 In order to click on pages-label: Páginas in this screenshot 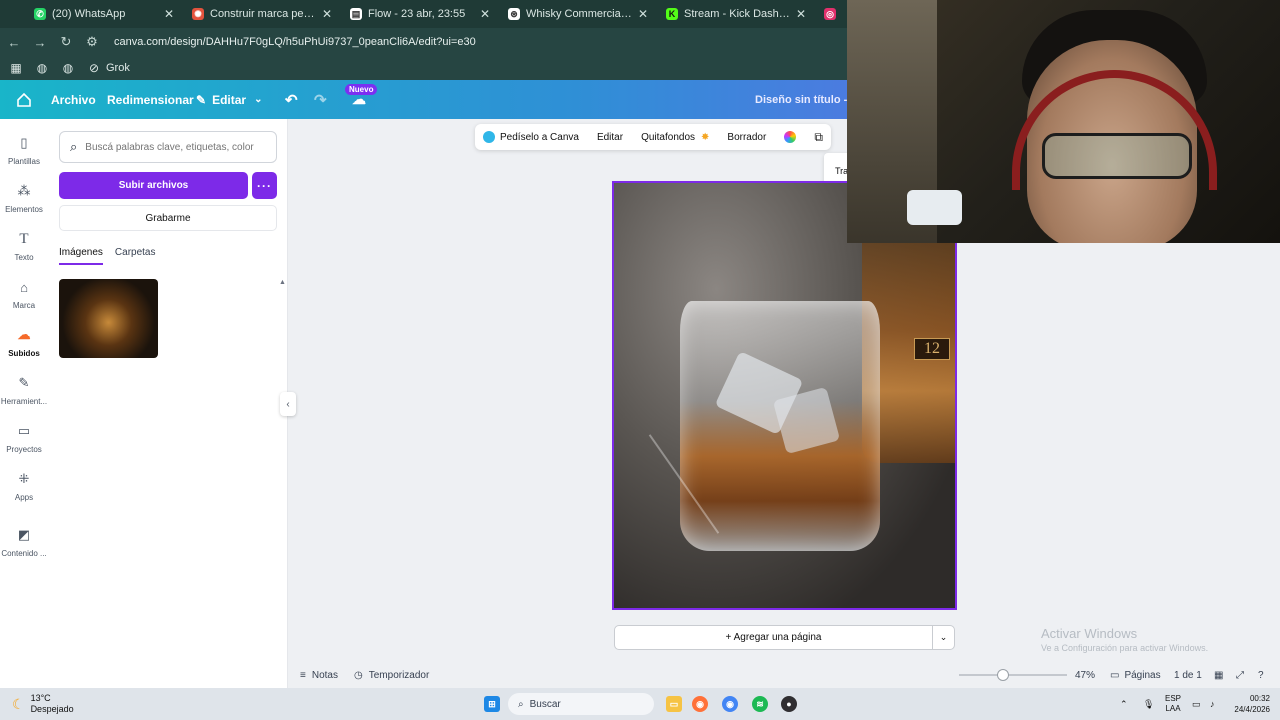, I will do `click(1142, 675)`.